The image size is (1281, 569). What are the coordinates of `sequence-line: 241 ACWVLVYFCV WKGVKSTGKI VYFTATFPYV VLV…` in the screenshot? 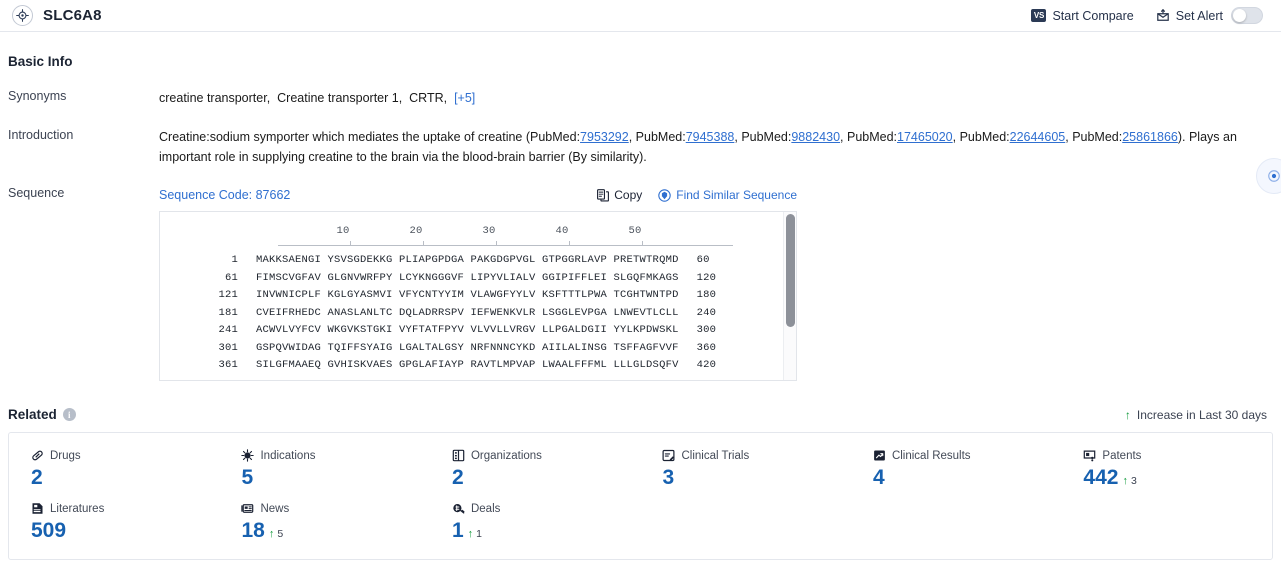 It's located at (478, 331).